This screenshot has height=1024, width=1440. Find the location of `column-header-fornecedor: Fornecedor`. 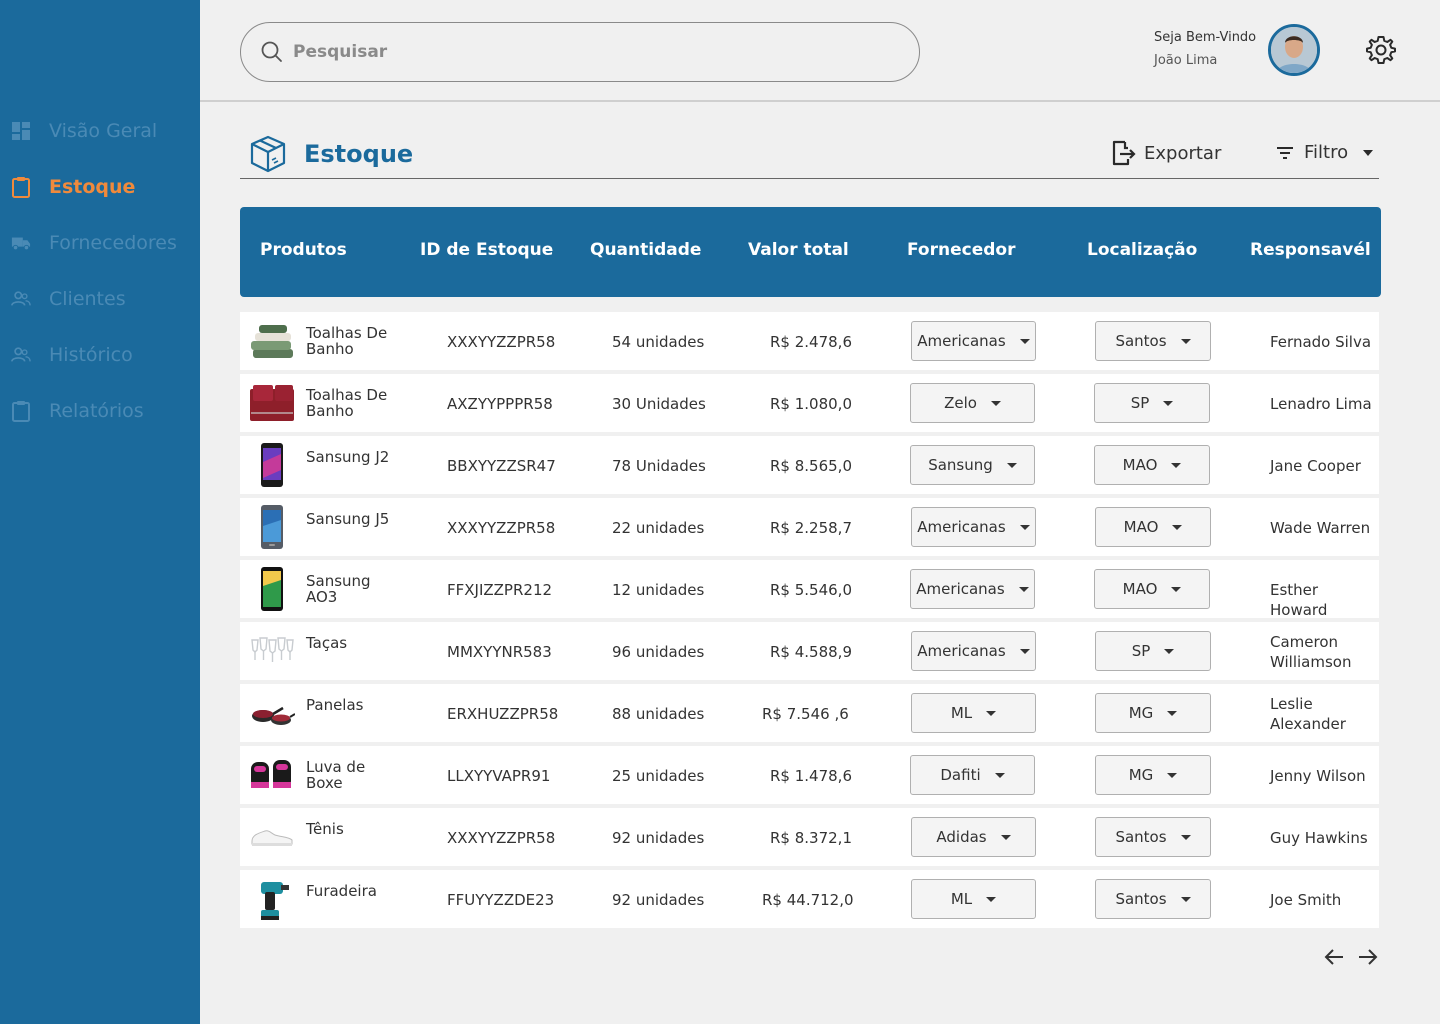

column-header-fornecedor: Fornecedor is located at coordinates (961, 250).